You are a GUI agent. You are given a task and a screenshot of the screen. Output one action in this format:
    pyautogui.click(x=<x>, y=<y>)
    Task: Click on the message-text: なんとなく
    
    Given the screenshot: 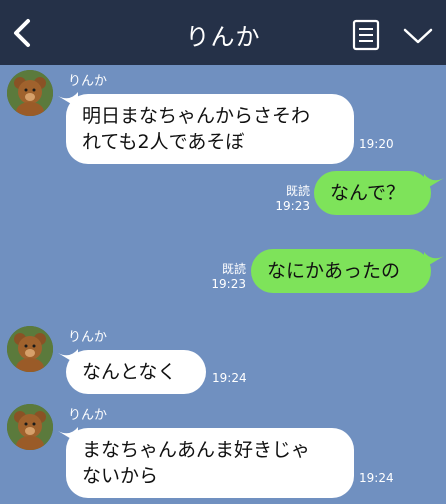 What is the action you would take?
    pyautogui.click(x=129, y=372)
    